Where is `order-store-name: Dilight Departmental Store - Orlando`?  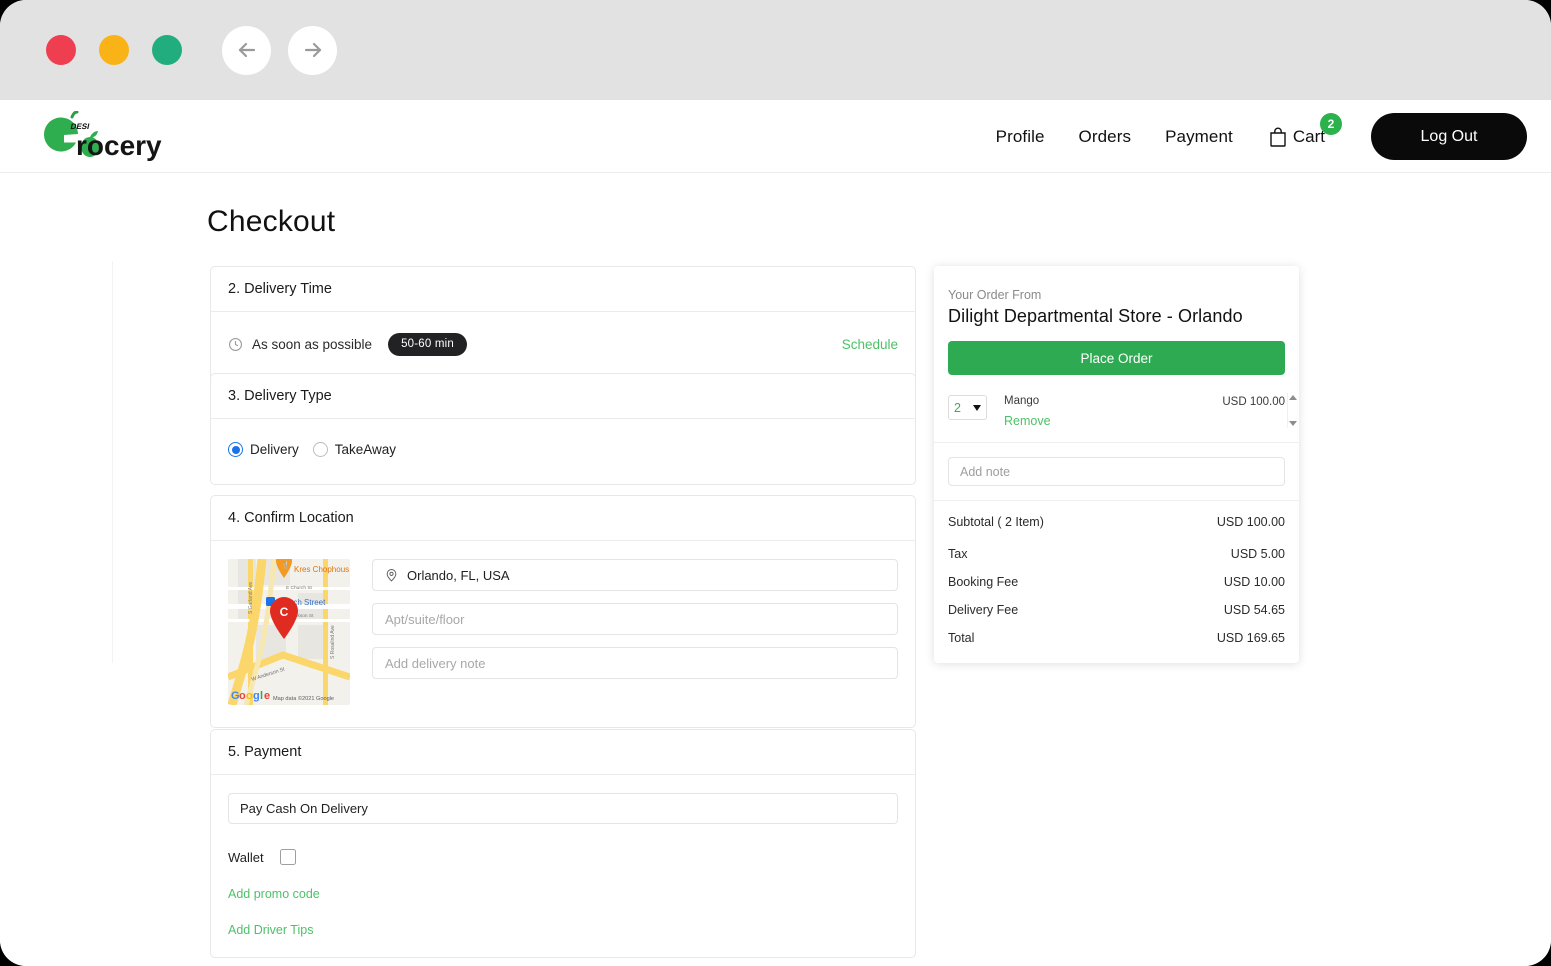 order-store-name: Dilight Departmental Store - Orlando is located at coordinates (1095, 316).